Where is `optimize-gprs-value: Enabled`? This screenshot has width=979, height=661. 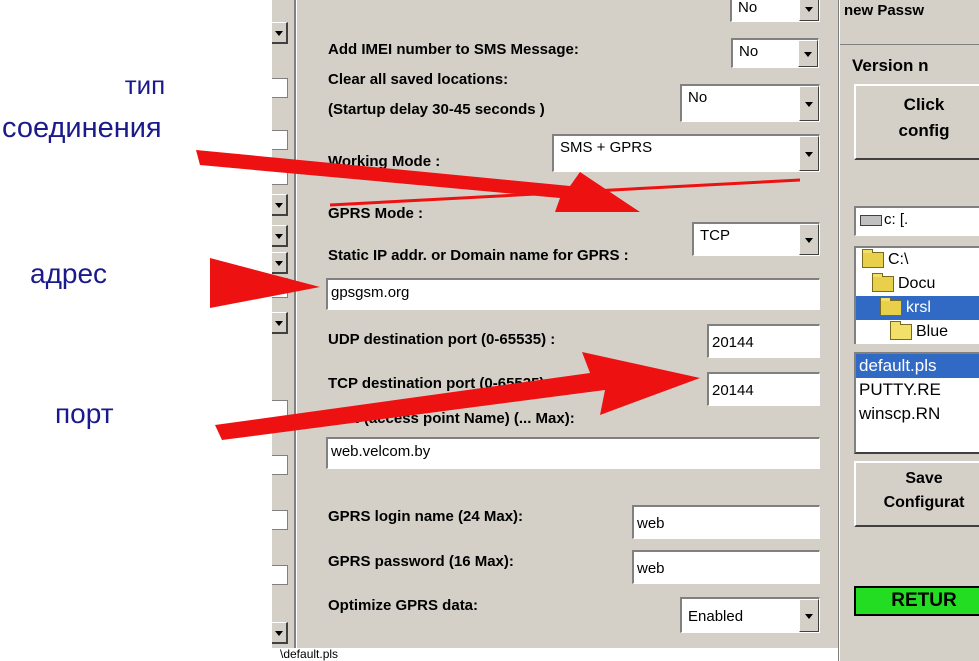
optimize-gprs-value: Enabled is located at coordinates (716, 616).